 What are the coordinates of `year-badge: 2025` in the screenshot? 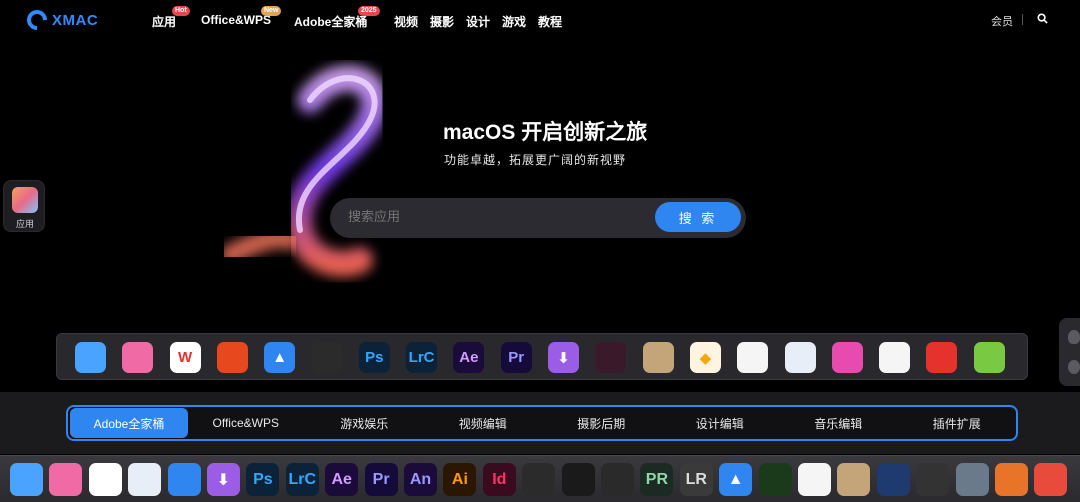 It's located at (369, 11).